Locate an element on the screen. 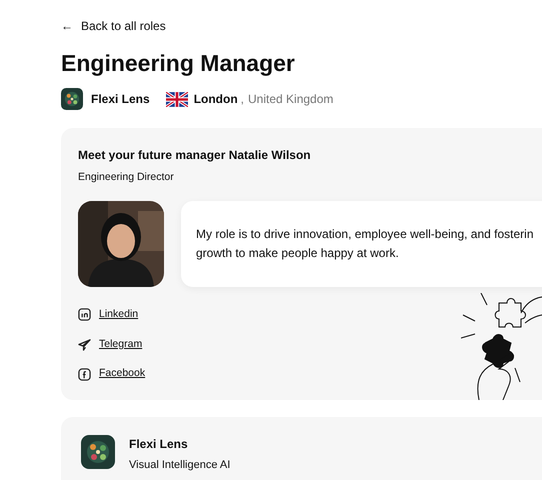  back-link: ← Back to all roles is located at coordinates (113, 26).